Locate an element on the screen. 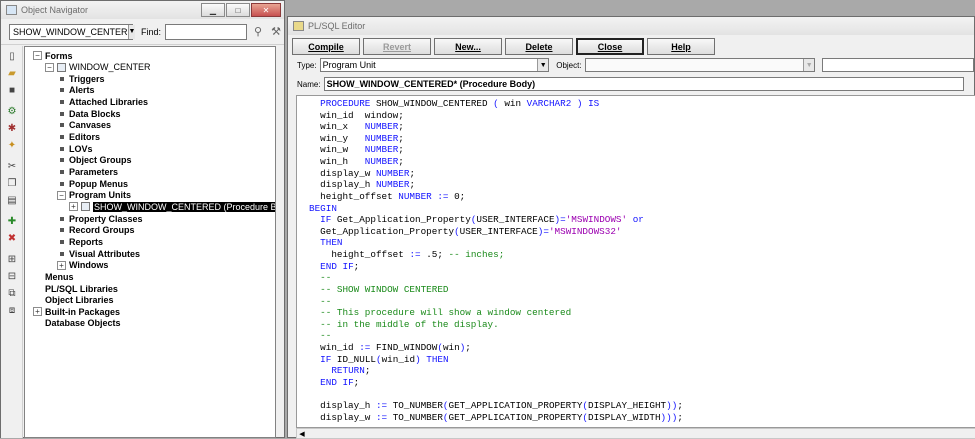  compile-button: Compile is located at coordinates (326, 46).